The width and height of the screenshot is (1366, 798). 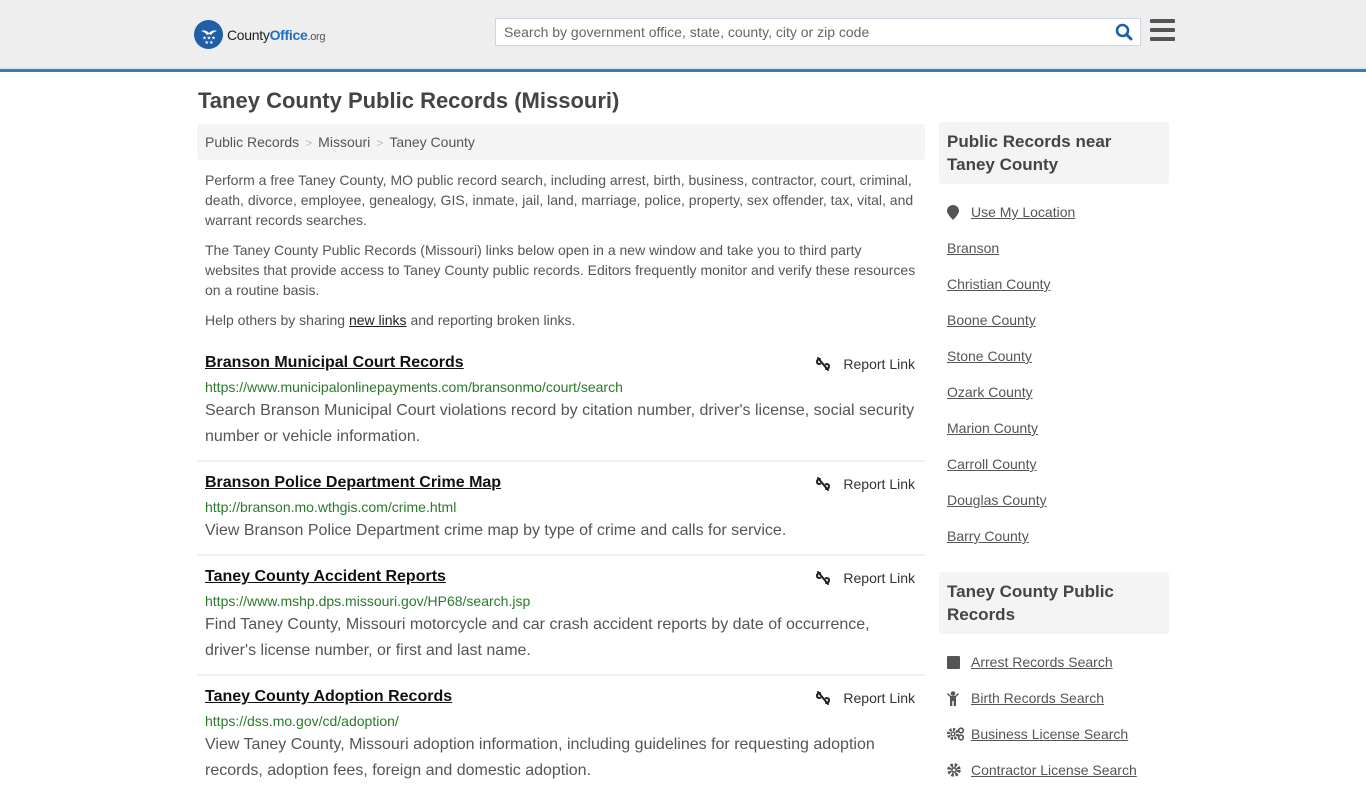 What do you see at coordinates (959, 734) in the screenshot?
I see `cogs-icon` at bounding box center [959, 734].